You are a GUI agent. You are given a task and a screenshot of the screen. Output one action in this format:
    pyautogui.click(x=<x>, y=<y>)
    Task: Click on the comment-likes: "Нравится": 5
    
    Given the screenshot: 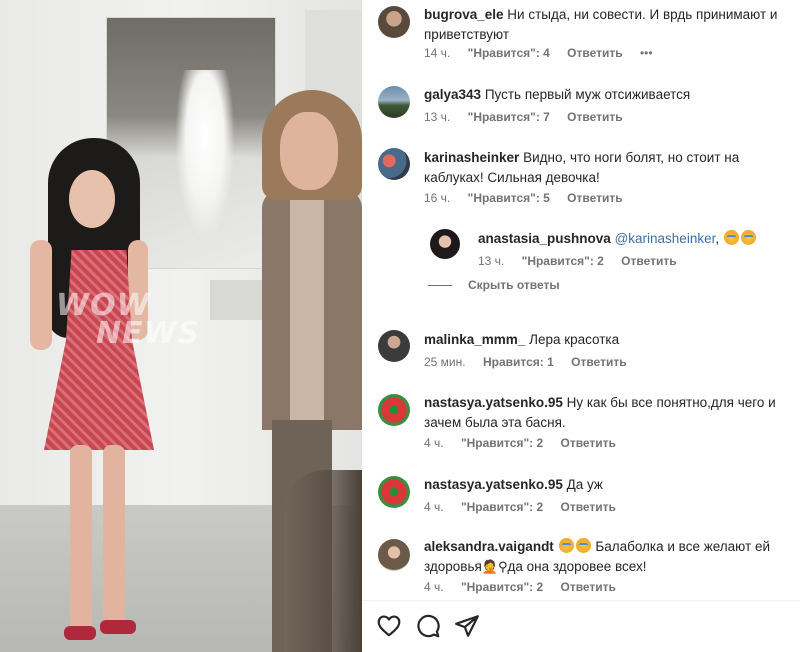 What is the action you would take?
    pyautogui.click(x=509, y=198)
    